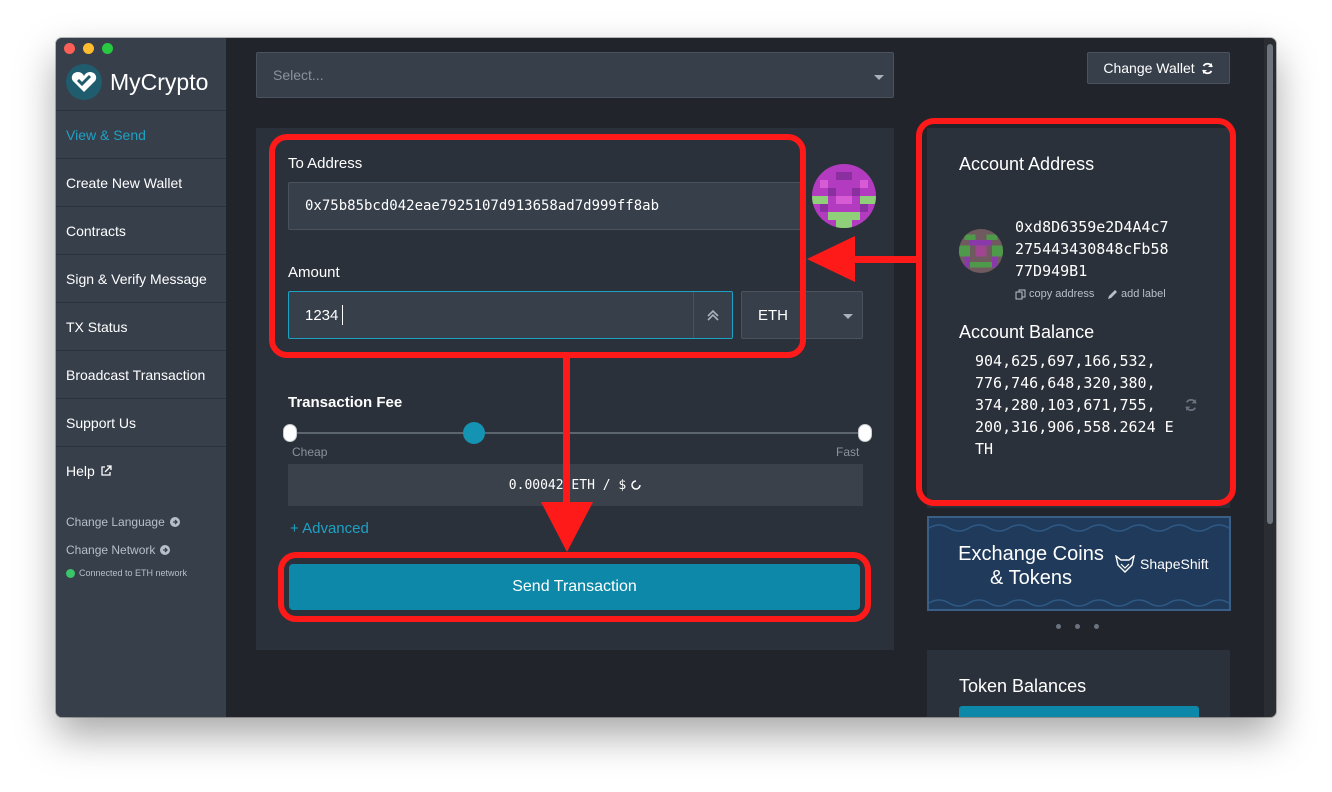 The width and height of the screenshot is (1332, 792). Describe the element at coordinates (70, 573) in the screenshot. I see `status-dot-icon` at that location.